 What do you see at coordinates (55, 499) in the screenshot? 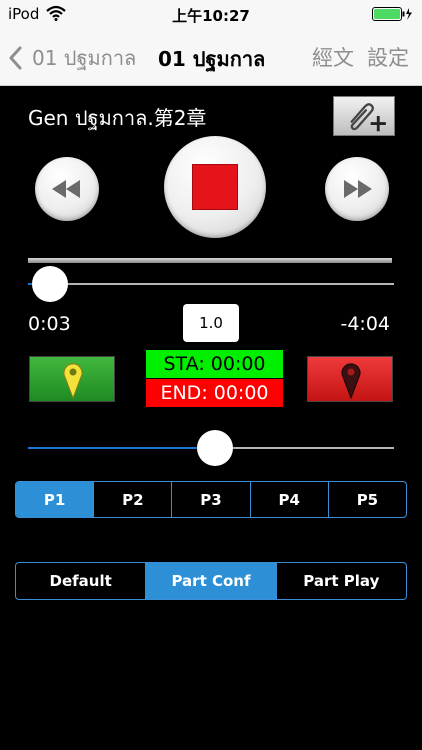
I see `part-tab-p1: P1` at bounding box center [55, 499].